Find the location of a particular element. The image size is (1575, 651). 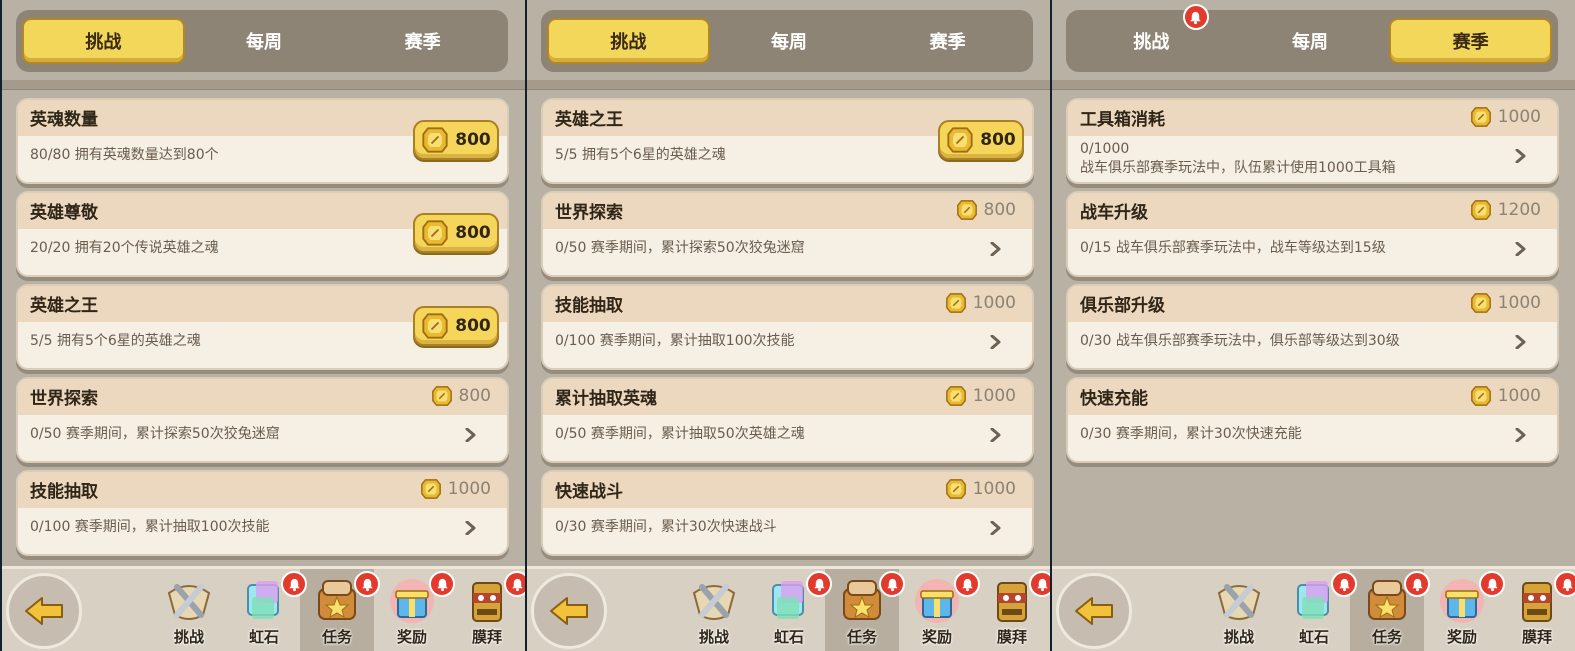

task-card: 英雄尊敬 20/20 拥有20个传说英雄之魂 800 is located at coordinates (262, 234).